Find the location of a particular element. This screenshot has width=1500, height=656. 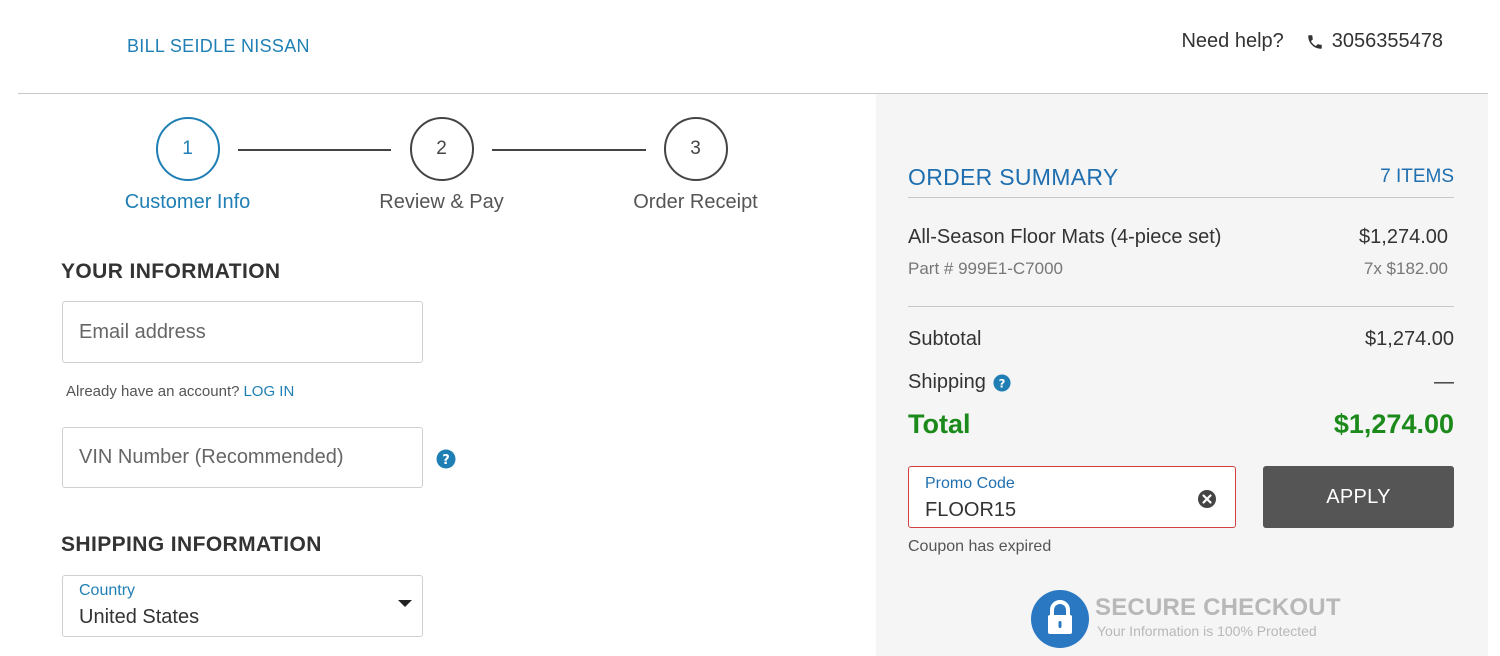

help-contact: Need help? 3056355478 is located at coordinates (1312, 41).